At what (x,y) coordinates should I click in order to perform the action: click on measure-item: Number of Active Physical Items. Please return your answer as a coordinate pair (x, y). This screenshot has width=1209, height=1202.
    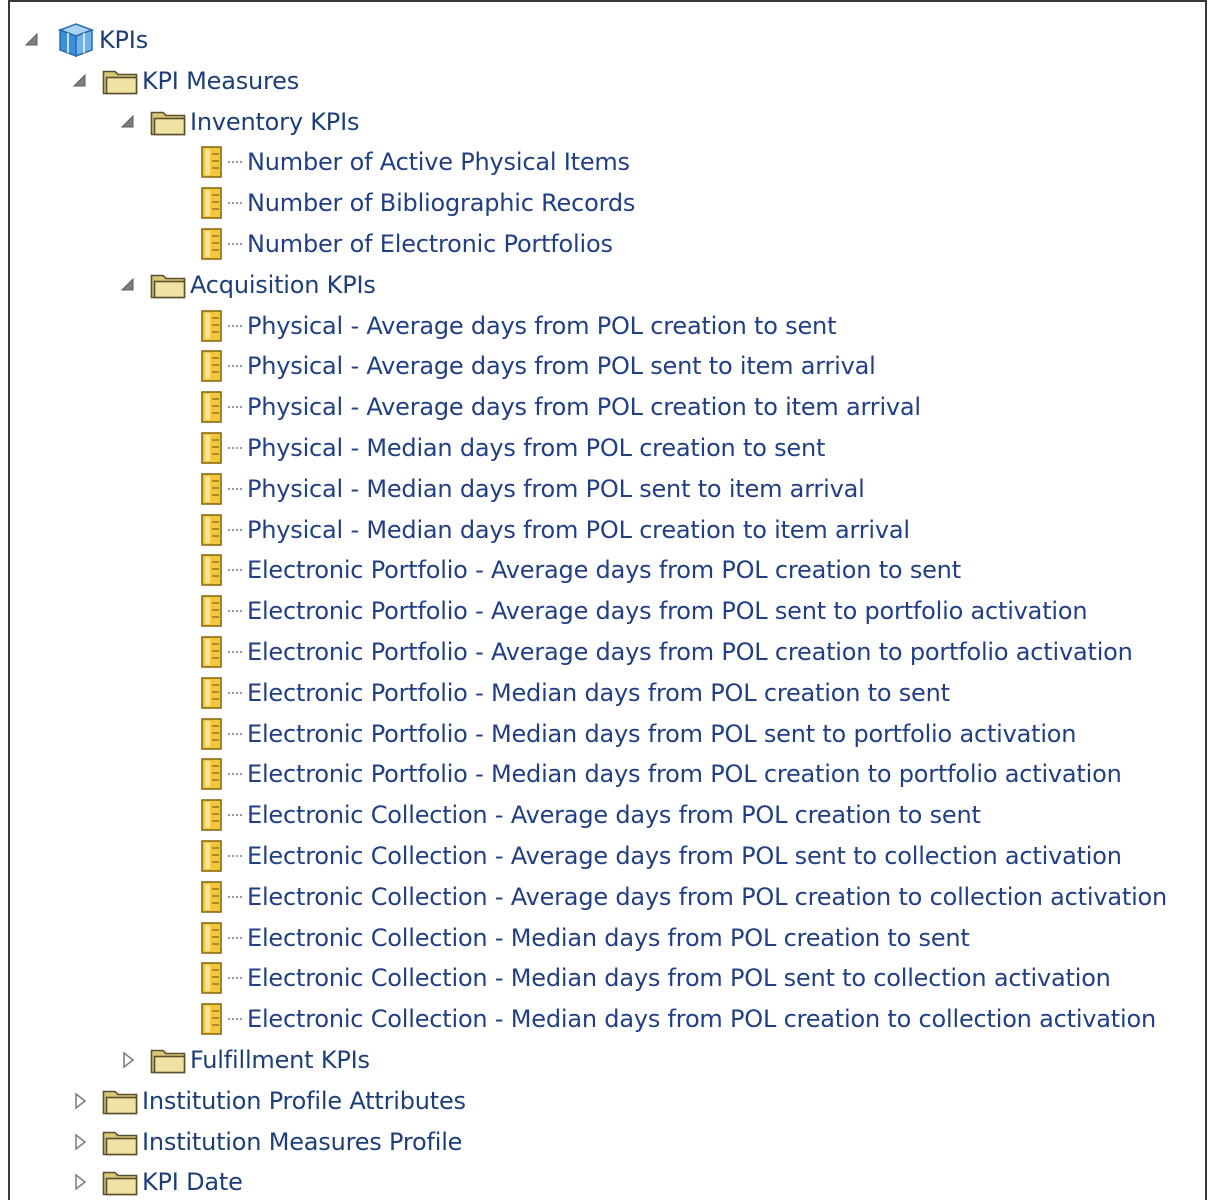
    Looking at the image, I should click on (600, 162).